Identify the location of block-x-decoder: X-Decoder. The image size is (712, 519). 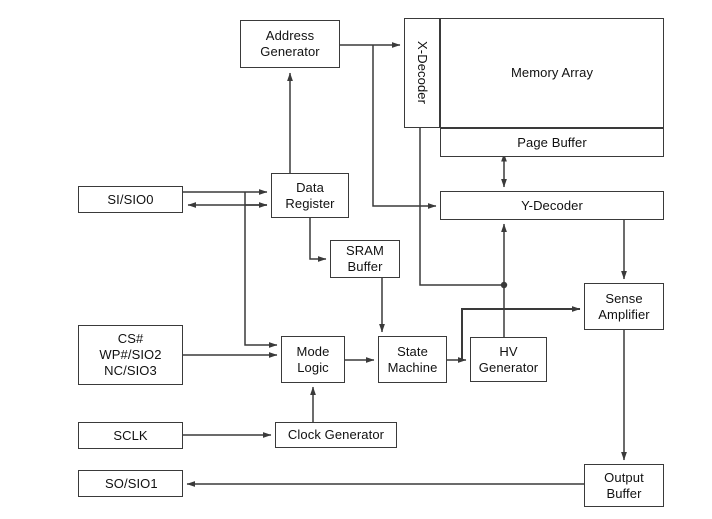
(422, 73).